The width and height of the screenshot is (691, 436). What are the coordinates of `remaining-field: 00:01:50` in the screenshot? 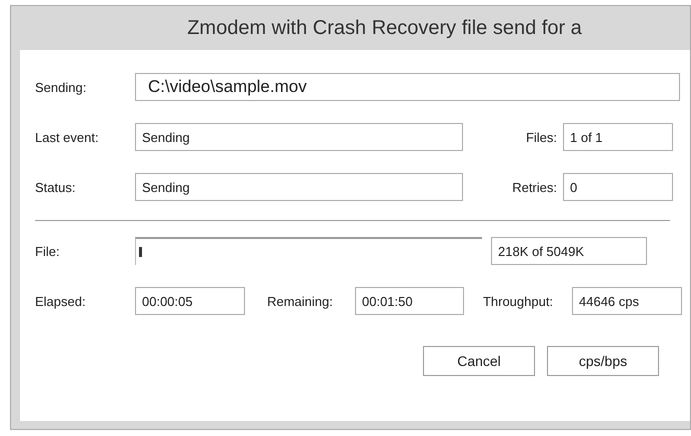 It's located at (409, 301).